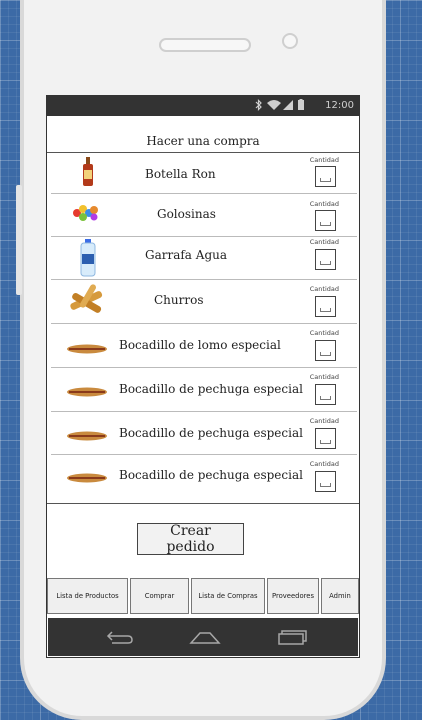  What do you see at coordinates (86, 215) in the screenshot?
I see `candy-icon` at bounding box center [86, 215].